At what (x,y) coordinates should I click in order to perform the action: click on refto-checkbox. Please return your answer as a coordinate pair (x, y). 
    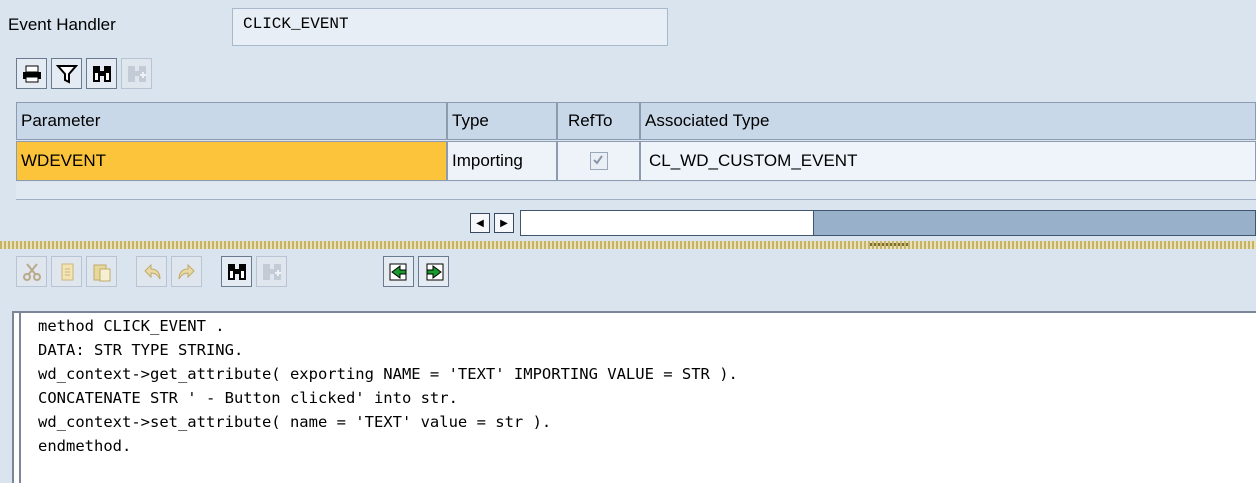
    Looking at the image, I should click on (598, 161).